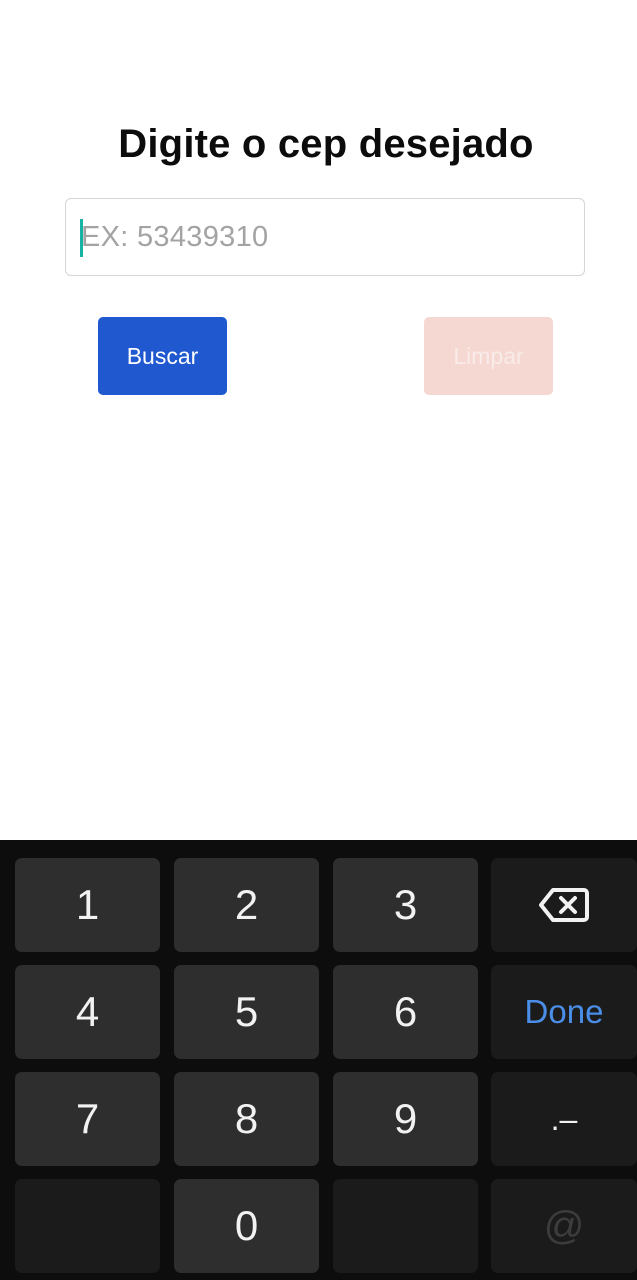 The image size is (637, 1280). What do you see at coordinates (246, 905) in the screenshot?
I see `key-2: 2` at bounding box center [246, 905].